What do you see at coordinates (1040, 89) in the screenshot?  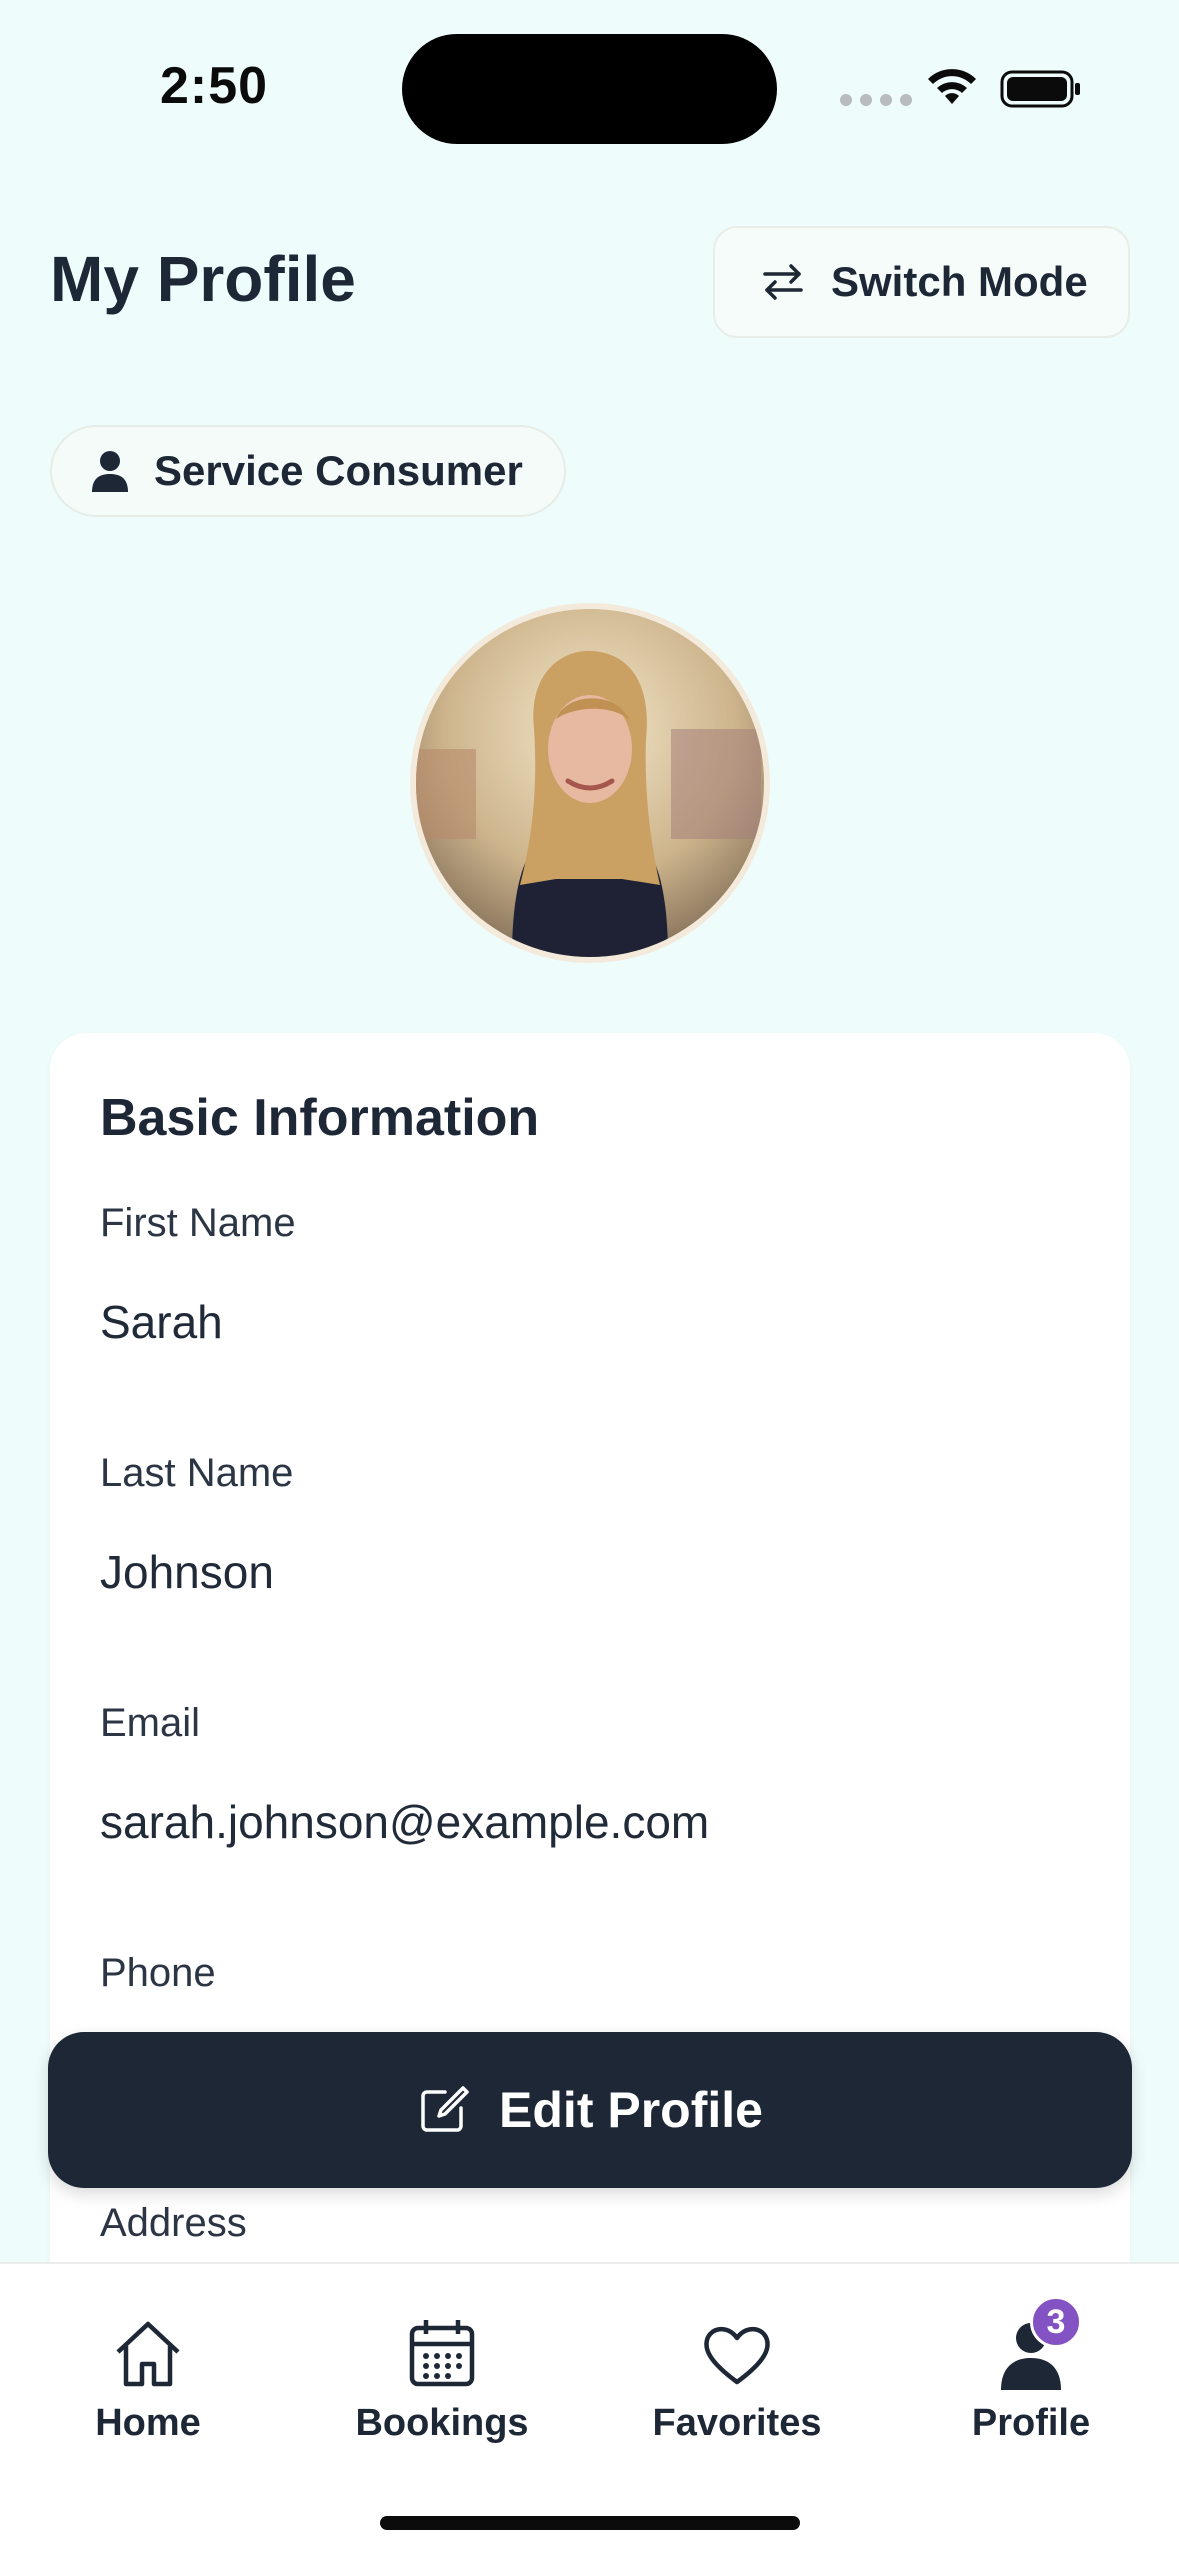 I see `battery-icon` at bounding box center [1040, 89].